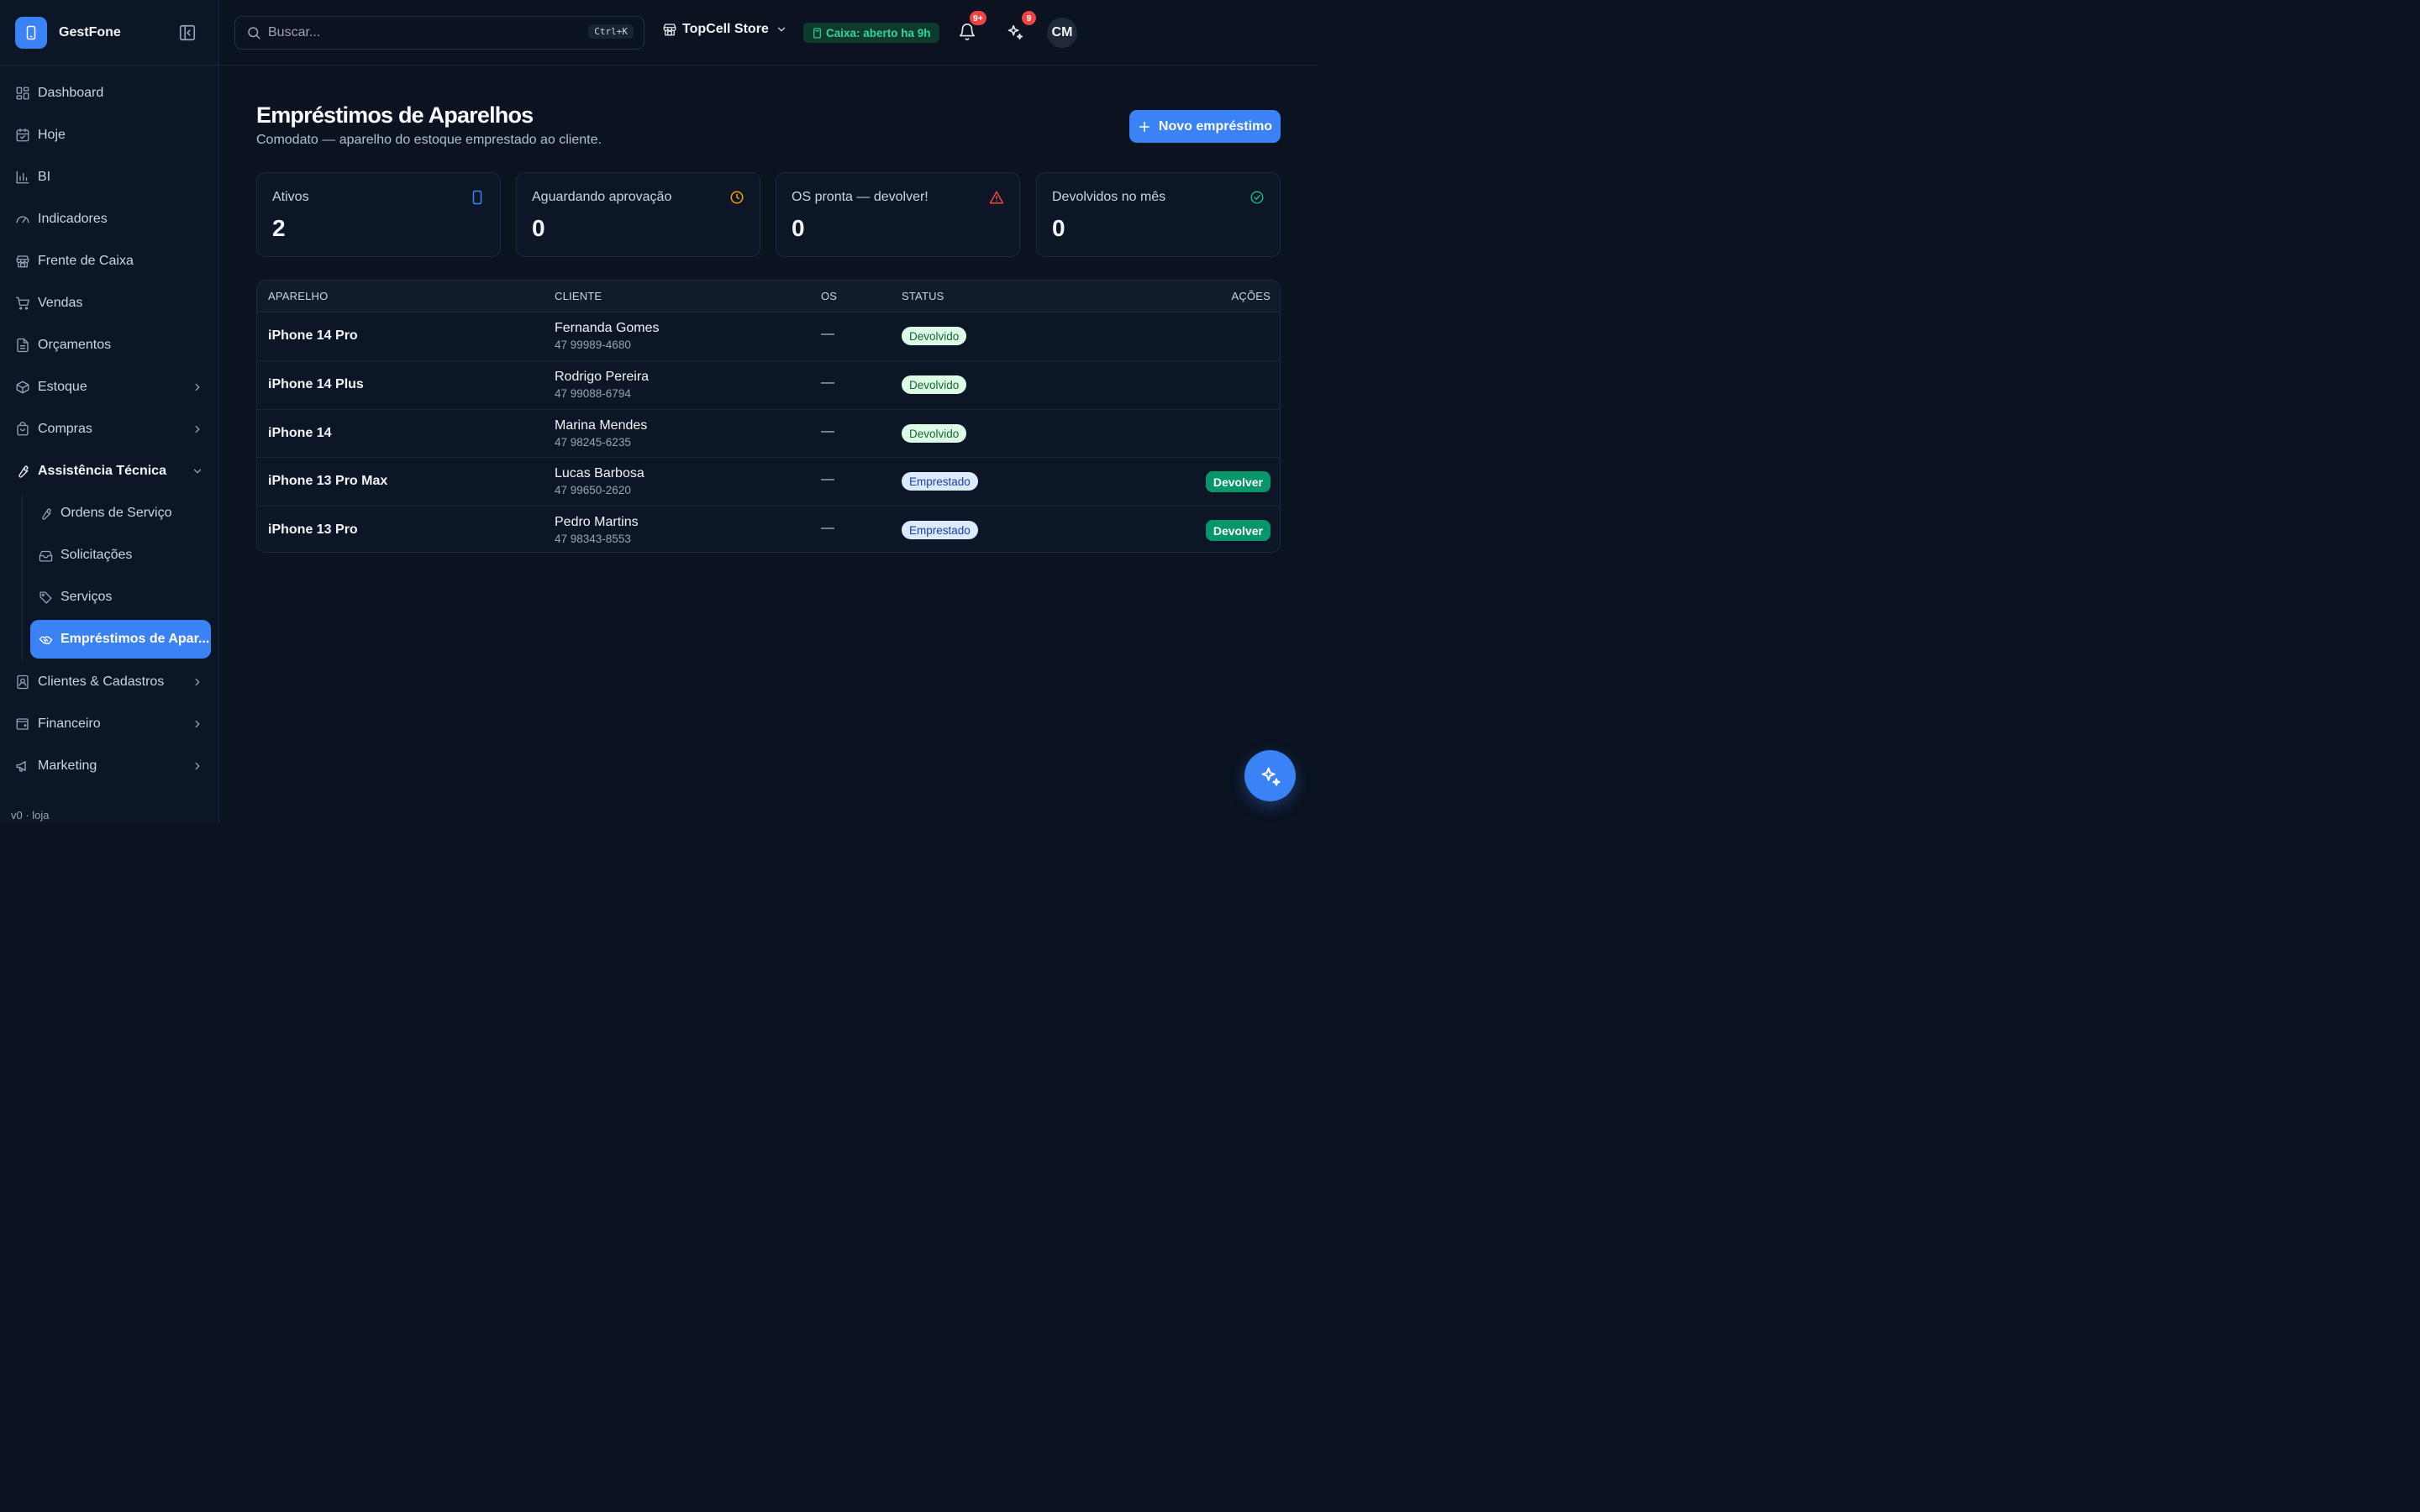  I want to click on sidebar-subitem-label: Ordens de Serviço, so click(116, 513).